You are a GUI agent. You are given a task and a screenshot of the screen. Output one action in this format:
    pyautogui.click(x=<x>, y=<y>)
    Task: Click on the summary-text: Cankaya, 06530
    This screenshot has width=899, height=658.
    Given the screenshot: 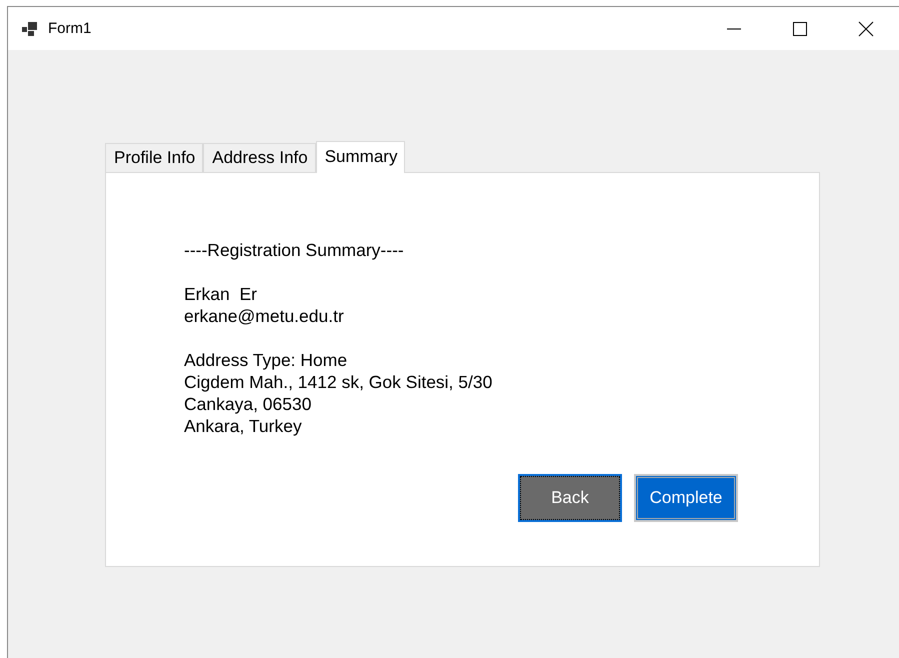 What is the action you would take?
    pyautogui.click(x=248, y=404)
    